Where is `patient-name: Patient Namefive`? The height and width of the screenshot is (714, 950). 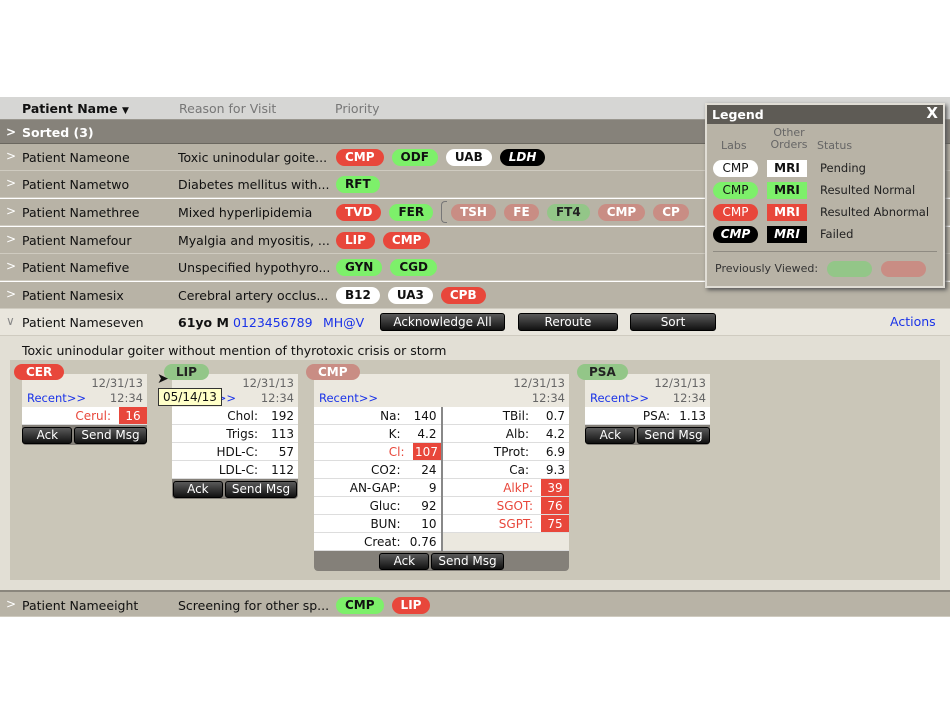 patient-name: Patient Namefive is located at coordinates (76, 267).